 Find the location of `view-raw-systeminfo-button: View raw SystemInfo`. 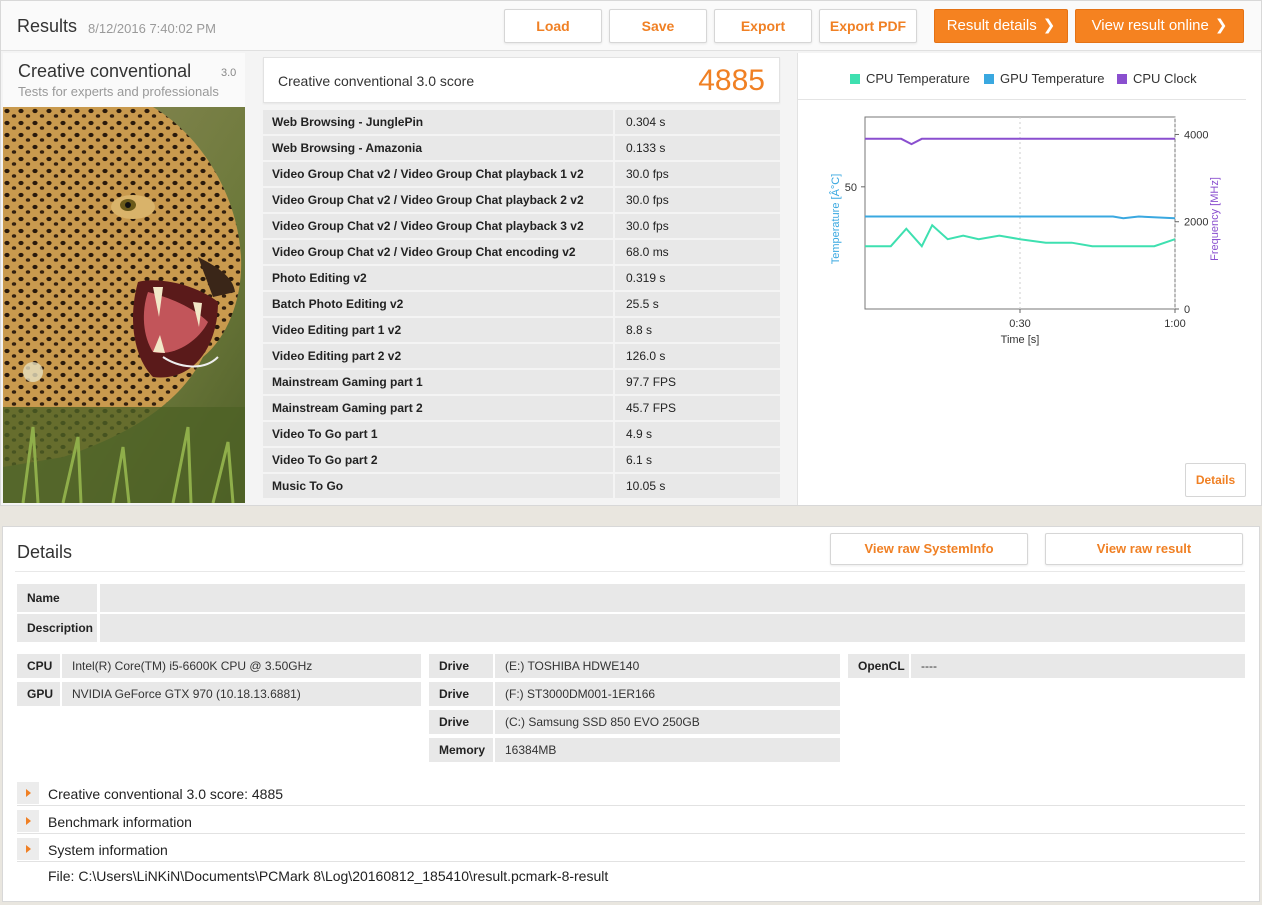

view-raw-systeminfo-button: View raw SystemInfo is located at coordinates (929, 549).